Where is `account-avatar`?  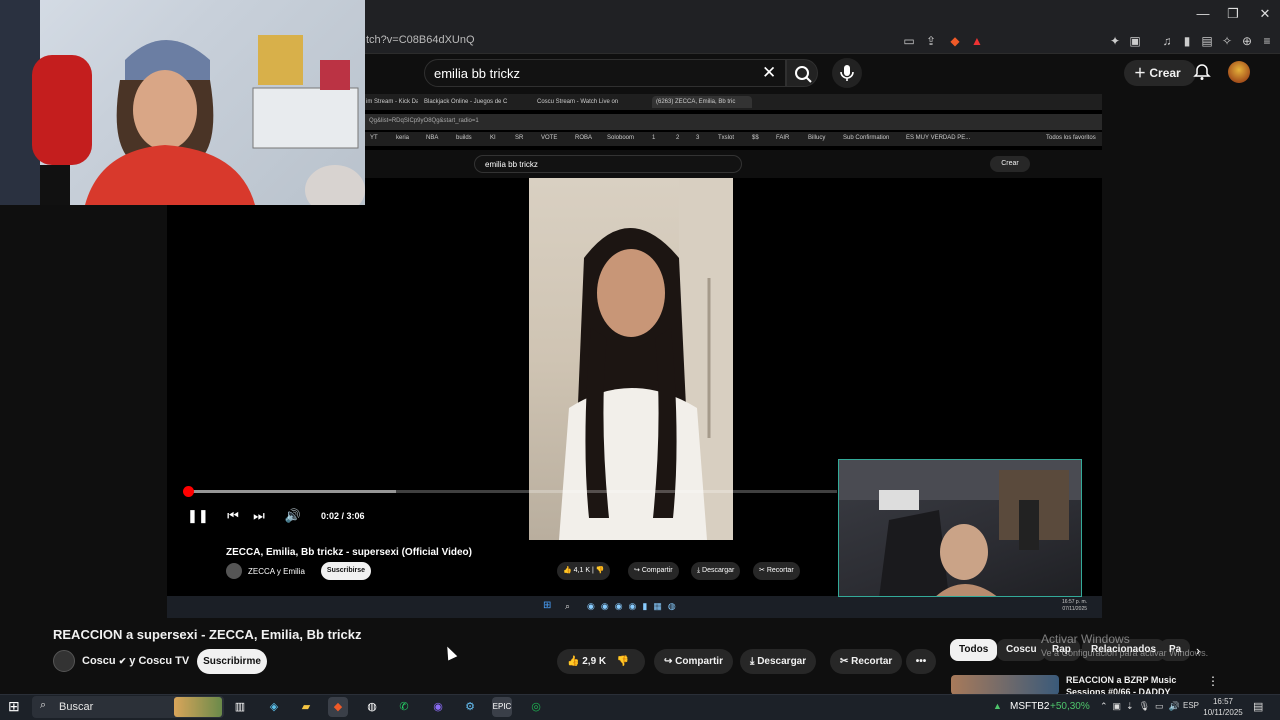 account-avatar is located at coordinates (1239, 72).